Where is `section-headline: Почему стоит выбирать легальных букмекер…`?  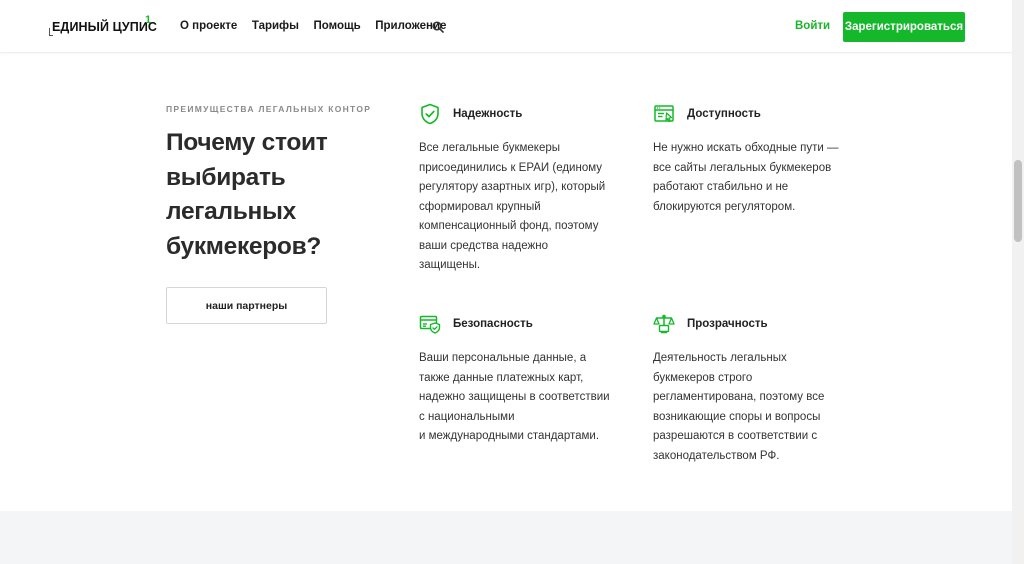 section-headline: Почему стоит выбирать легальных букмекер… is located at coordinates (266, 195).